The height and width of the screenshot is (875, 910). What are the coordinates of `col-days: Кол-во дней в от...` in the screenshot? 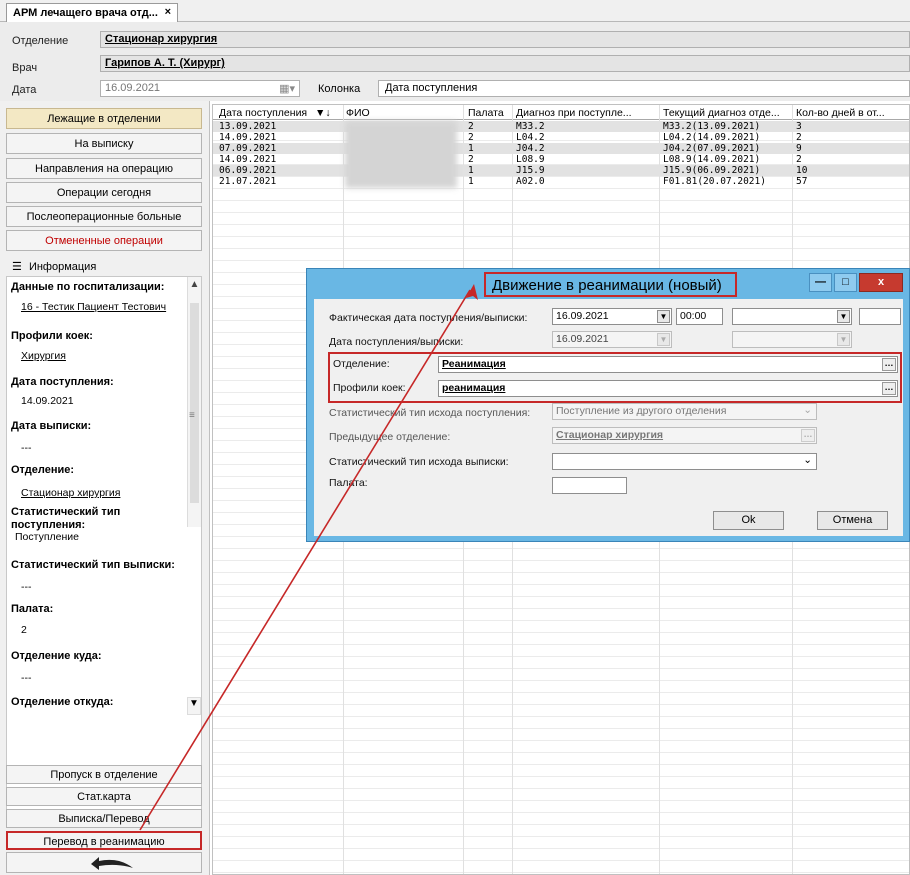 It's located at (852, 113).